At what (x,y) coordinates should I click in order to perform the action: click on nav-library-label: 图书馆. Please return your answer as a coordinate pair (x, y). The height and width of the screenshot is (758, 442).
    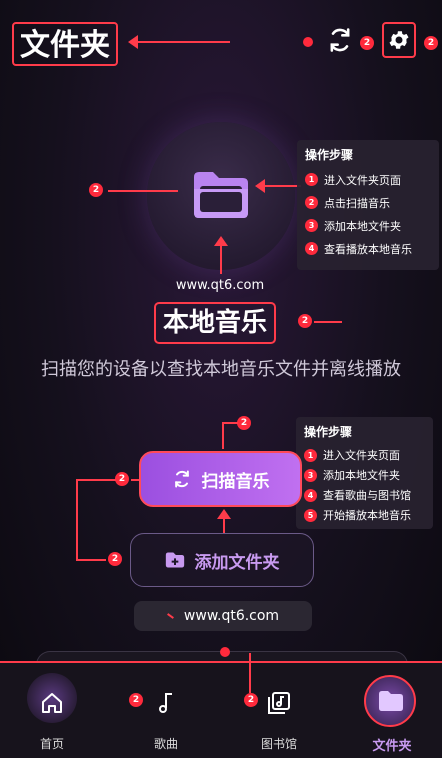
    Looking at the image, I should click on (278, 744).